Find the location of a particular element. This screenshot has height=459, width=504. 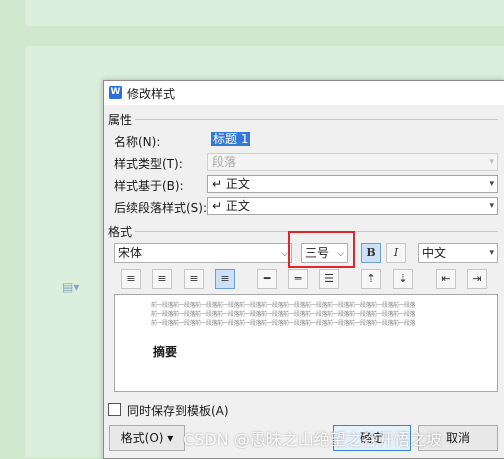

next-style-label: 后续段落样式(S): is located at coordinates (161, 208).